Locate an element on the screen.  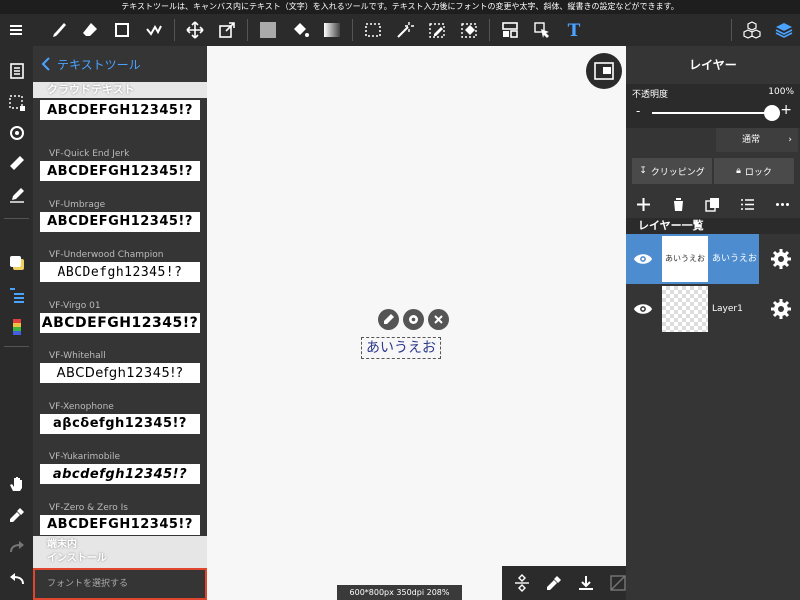
snap-icon is located at coordinates (154, 30).